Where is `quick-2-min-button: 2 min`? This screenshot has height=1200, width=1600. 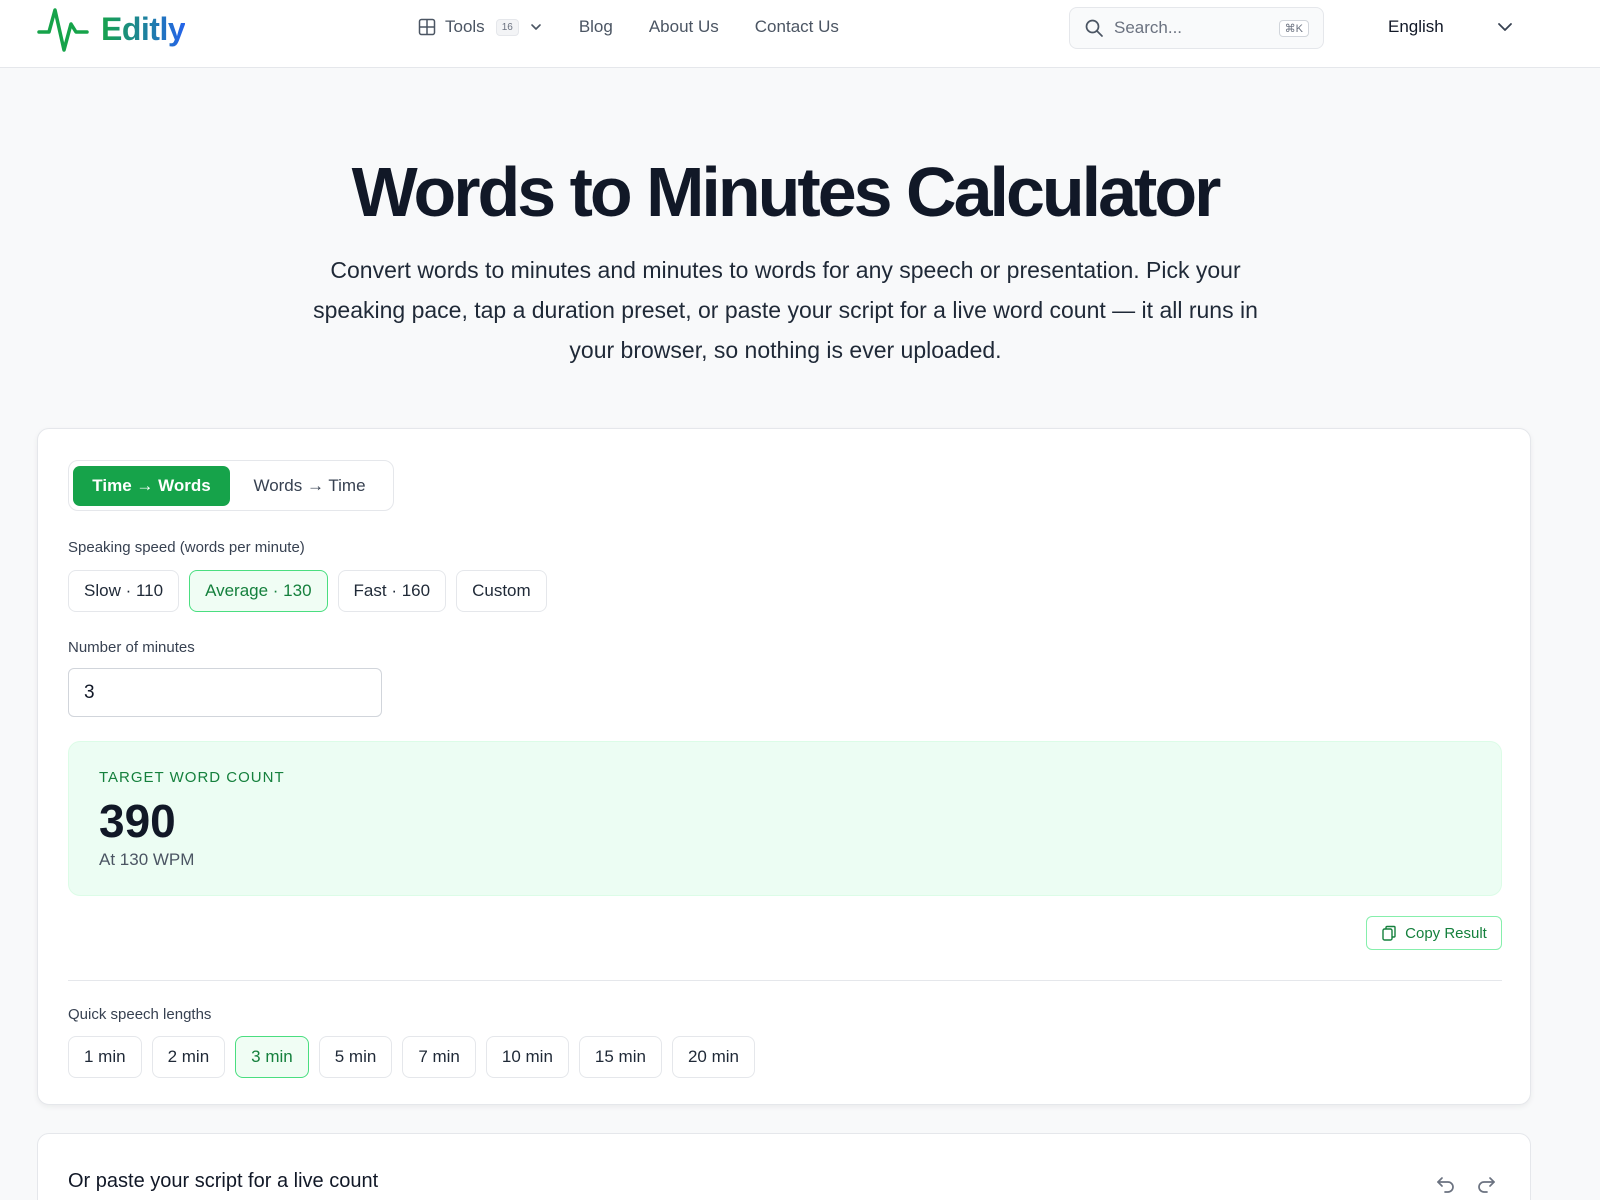
quick-2-min-button: 2 min is located at coordinates (188, 1057).